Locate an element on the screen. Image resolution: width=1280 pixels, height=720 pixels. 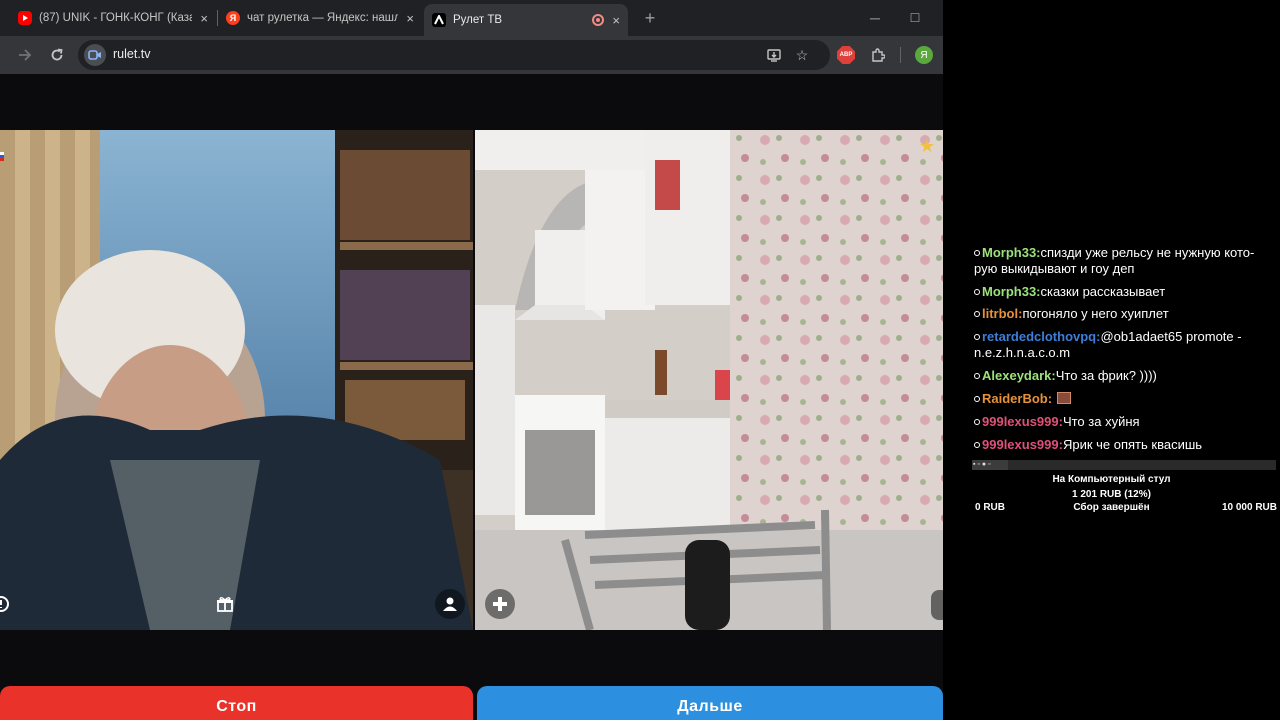
youtube-icon is located at coordinates (25, 18).